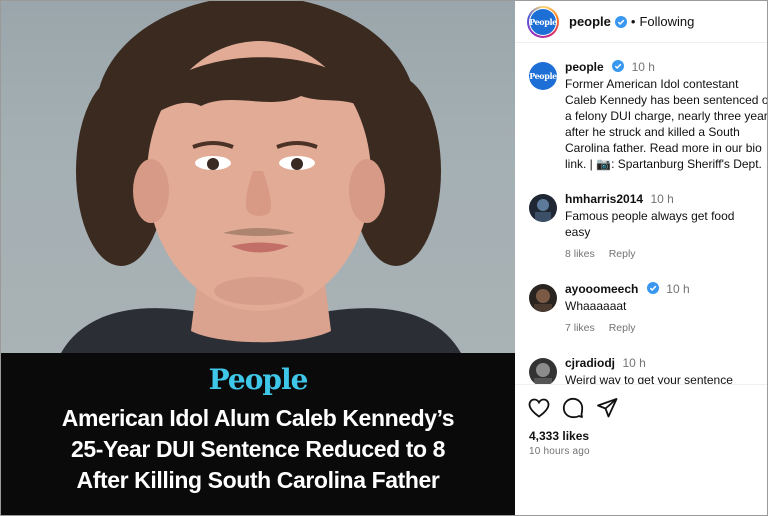 Image resolution: width=768 pixels, height=516 pixels. Describe the element at coordinates (573, 408) in the screenshot. I see `comment-icon` at that location.